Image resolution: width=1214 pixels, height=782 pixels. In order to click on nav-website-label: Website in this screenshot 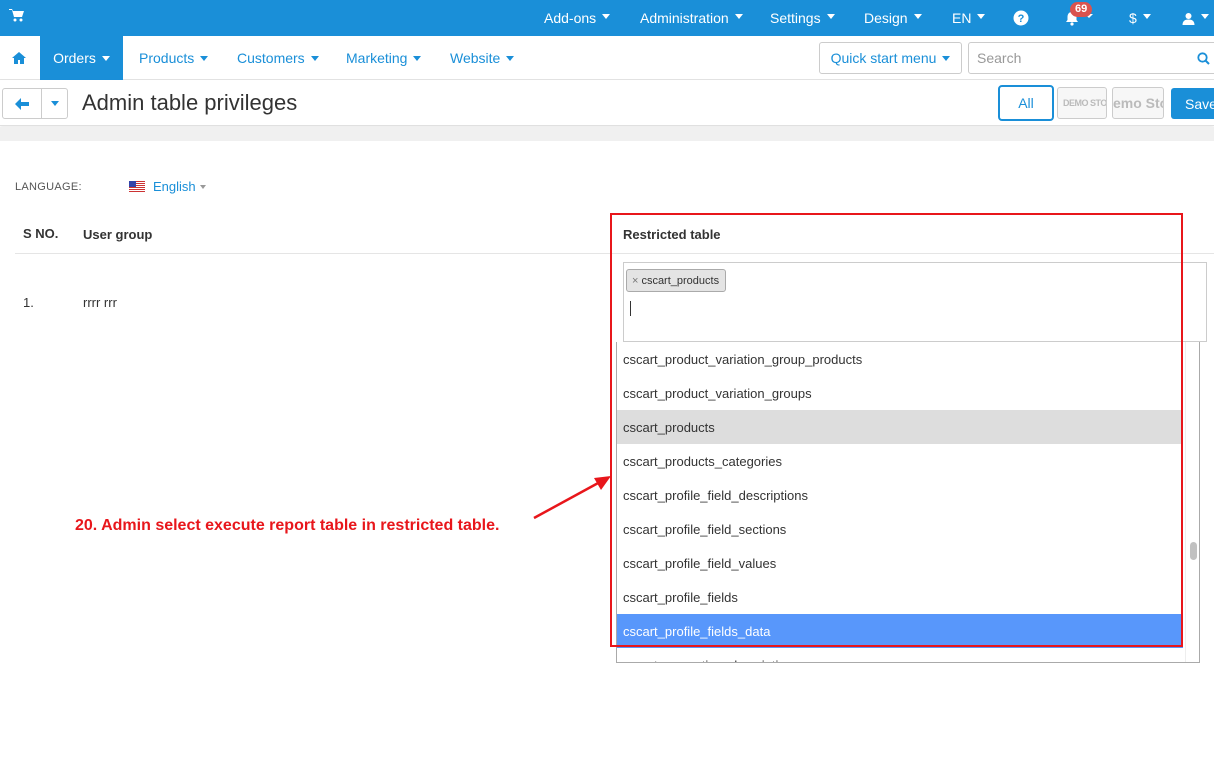, I will do `click(475, 58)`.